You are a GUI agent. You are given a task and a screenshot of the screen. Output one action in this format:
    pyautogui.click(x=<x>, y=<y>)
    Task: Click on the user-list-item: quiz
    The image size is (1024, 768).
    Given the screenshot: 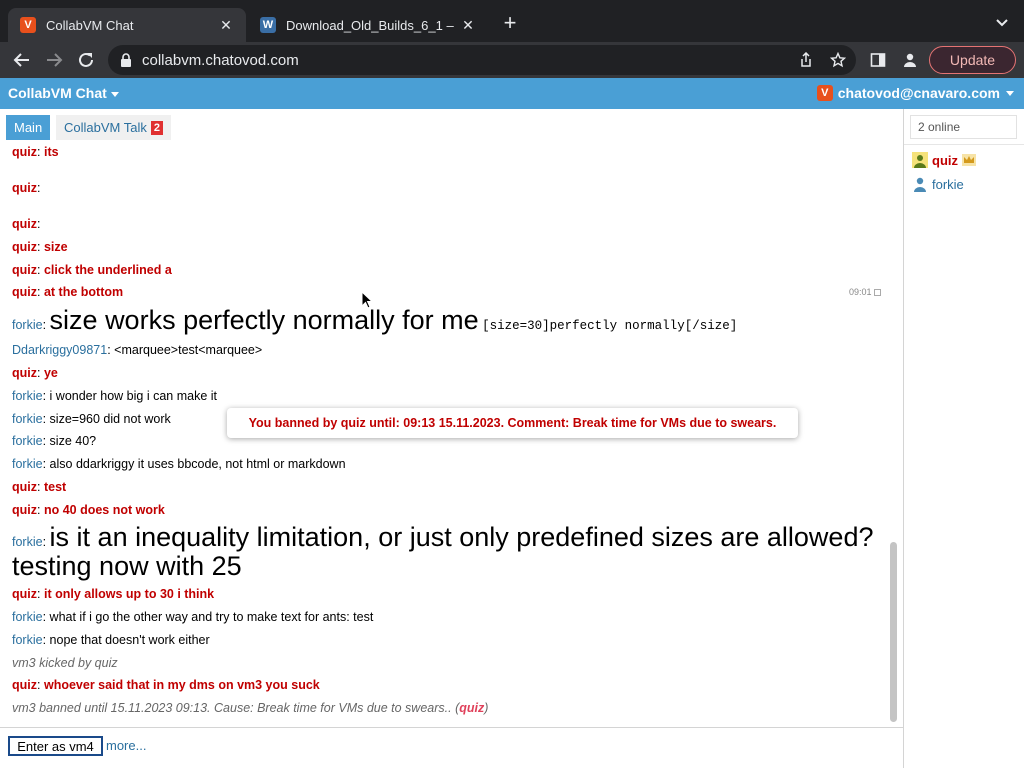 What is the action you would take?
    pyautogui.click(x=944, y=160)
    